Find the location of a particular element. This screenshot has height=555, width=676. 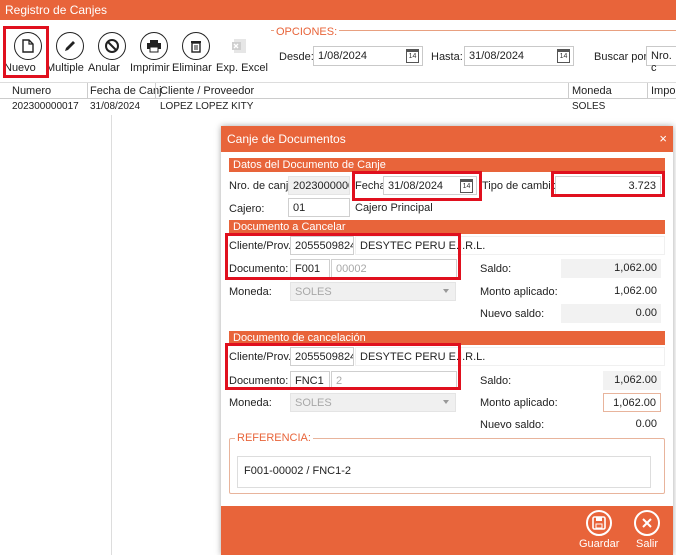

exit-button-label: Salir is located at coordinates (646, 544).